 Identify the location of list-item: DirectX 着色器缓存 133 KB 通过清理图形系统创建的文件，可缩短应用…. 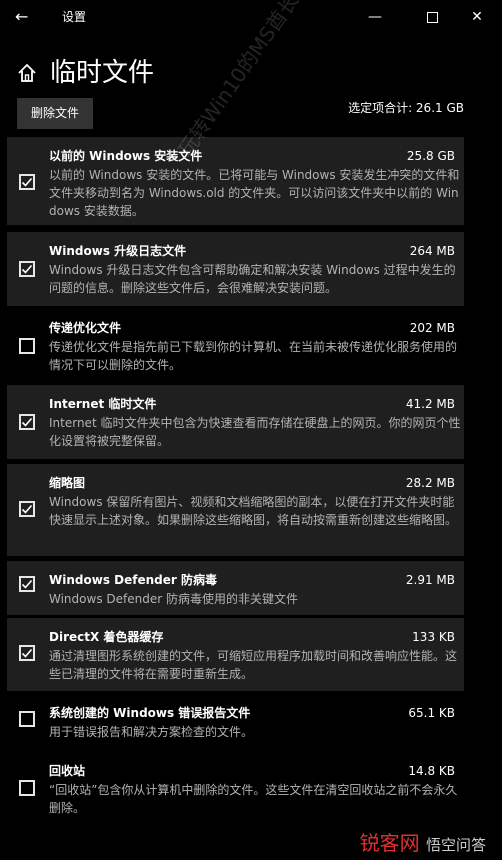
(235, 654).